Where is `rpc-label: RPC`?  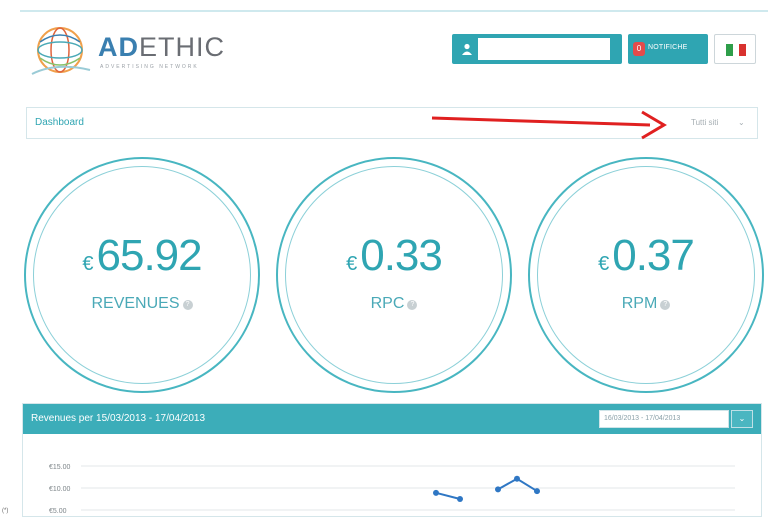
rpc-label: RPC is located at coordinates (387, 303).